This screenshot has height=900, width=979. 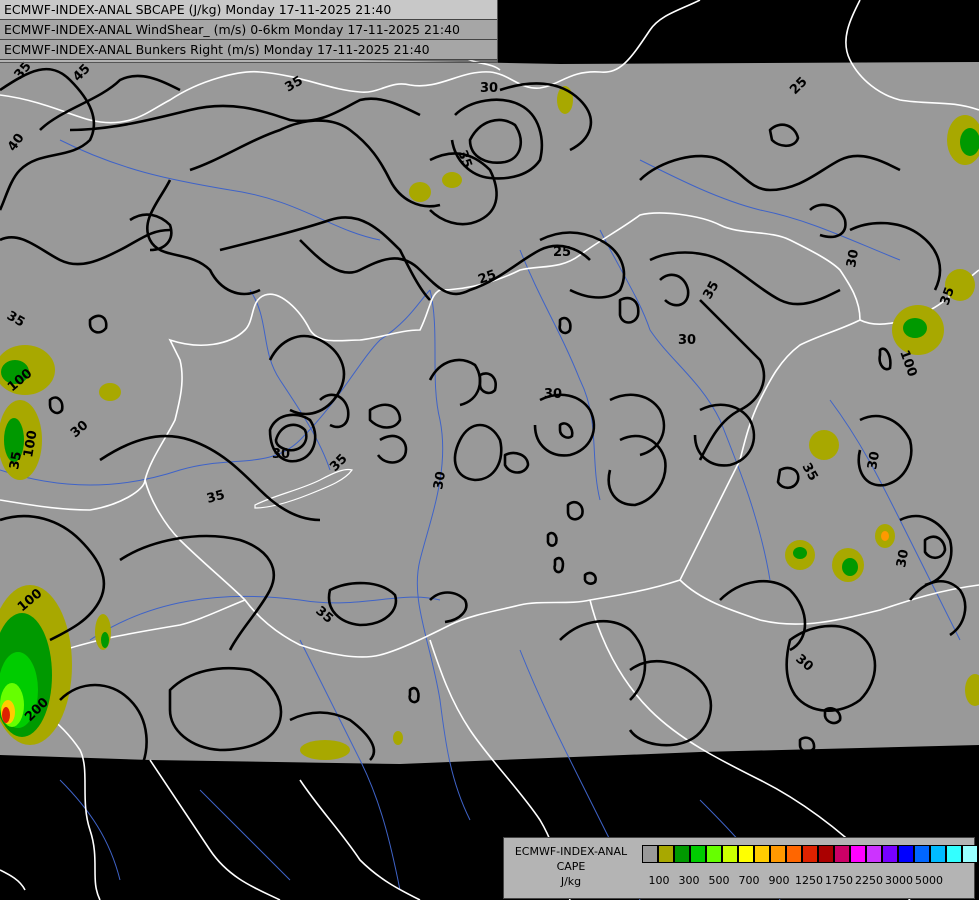 What do you see at coordinates (749, 880) in the screenshot?
I see `legend-tick-label: 700` at bounding box center [749, 880].